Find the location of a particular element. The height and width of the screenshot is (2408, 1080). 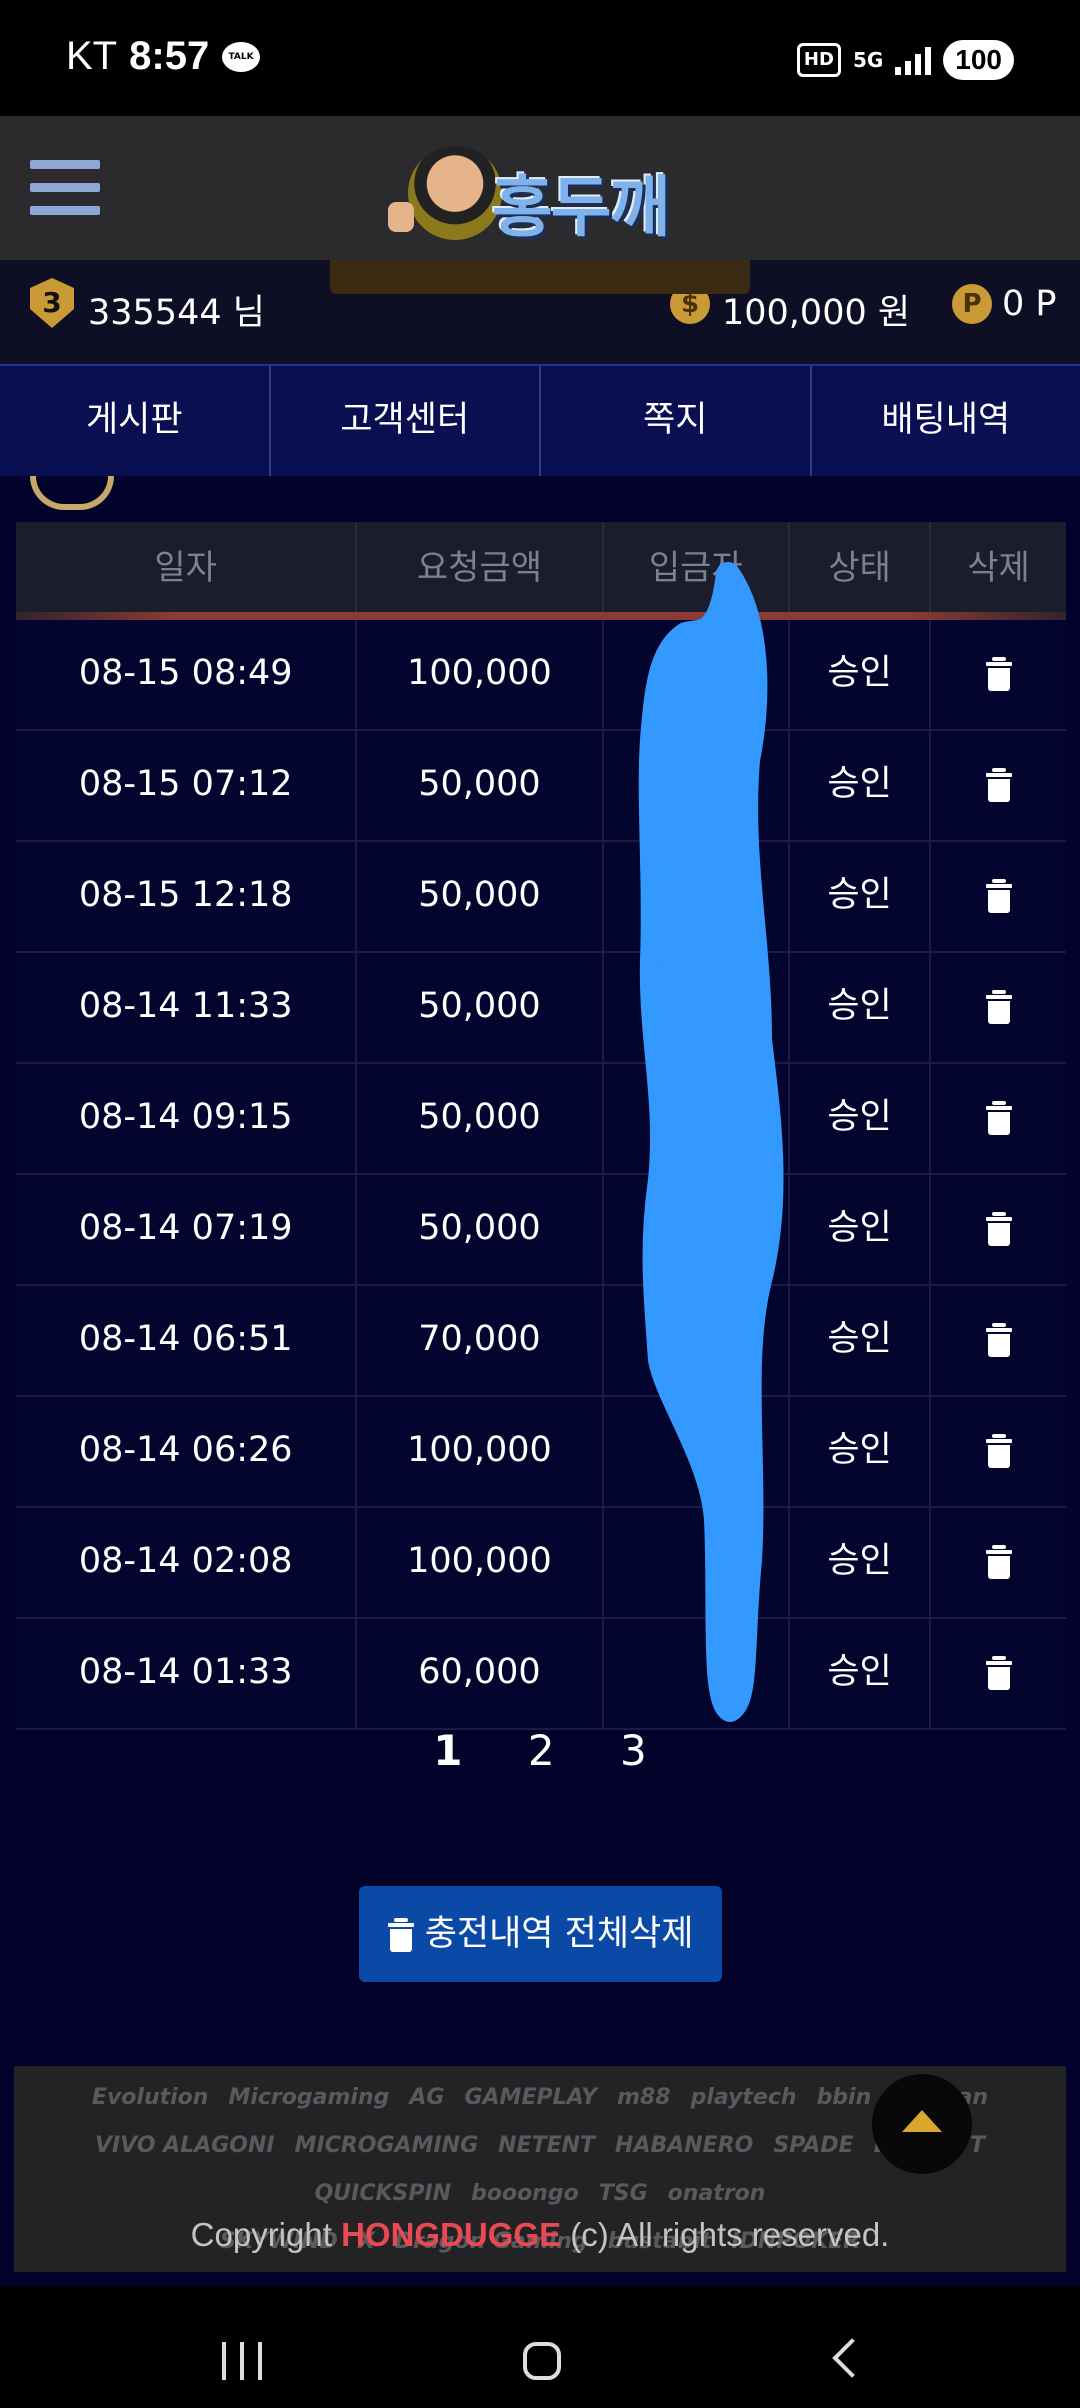

balance: 100,000 원 is located at coordinates (816, 309).